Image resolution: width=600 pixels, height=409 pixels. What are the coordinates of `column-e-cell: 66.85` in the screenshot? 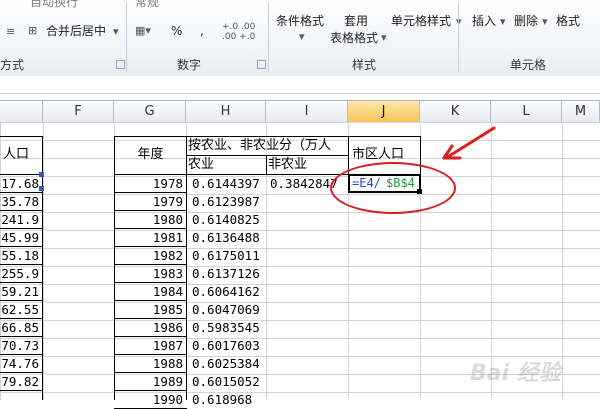 It's located at (20, 328).